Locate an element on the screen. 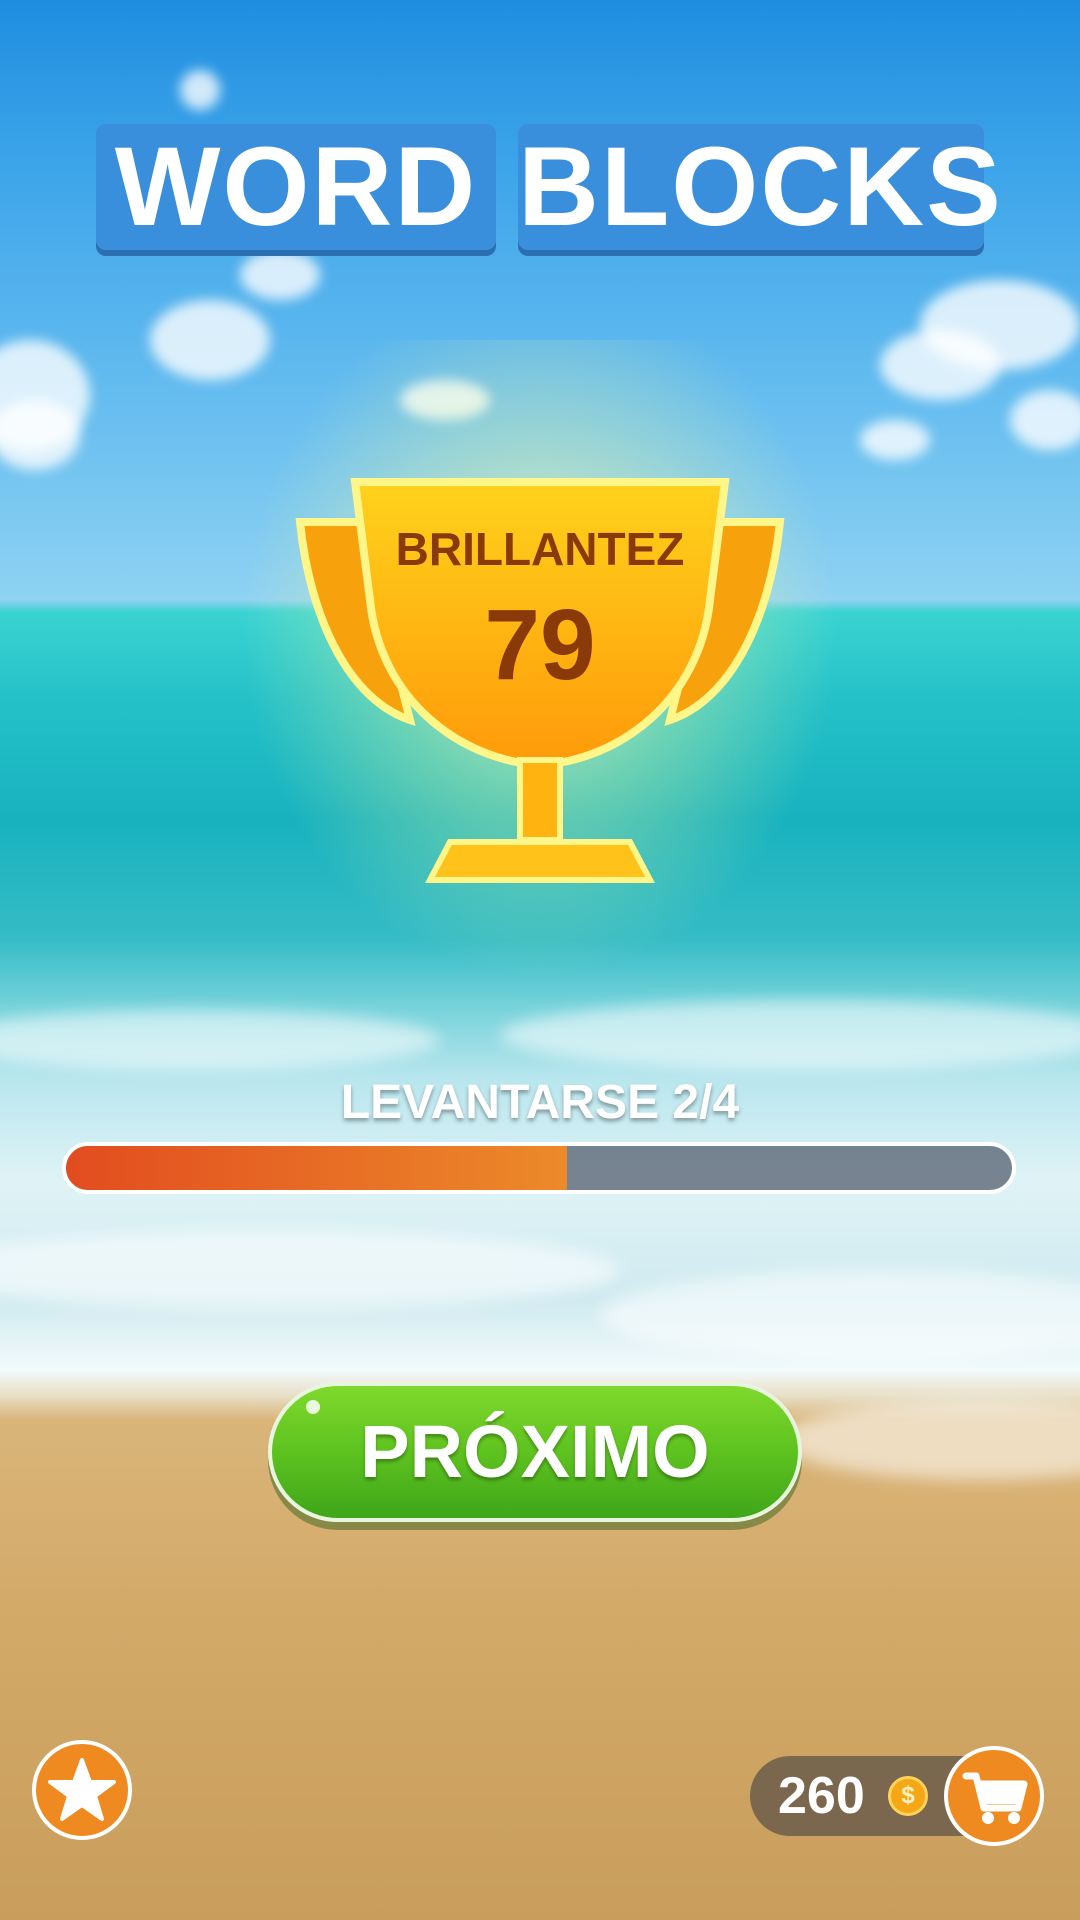  next-button: PRÓXIMO is located at coordinates (535, 1452).